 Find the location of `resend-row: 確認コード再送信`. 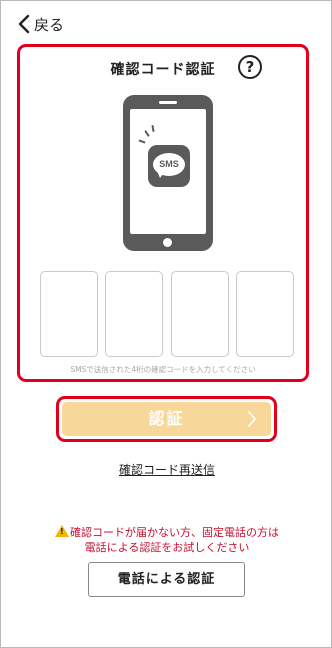

resend-row: 確認コード再送信 is located at coordinates (166, 468).